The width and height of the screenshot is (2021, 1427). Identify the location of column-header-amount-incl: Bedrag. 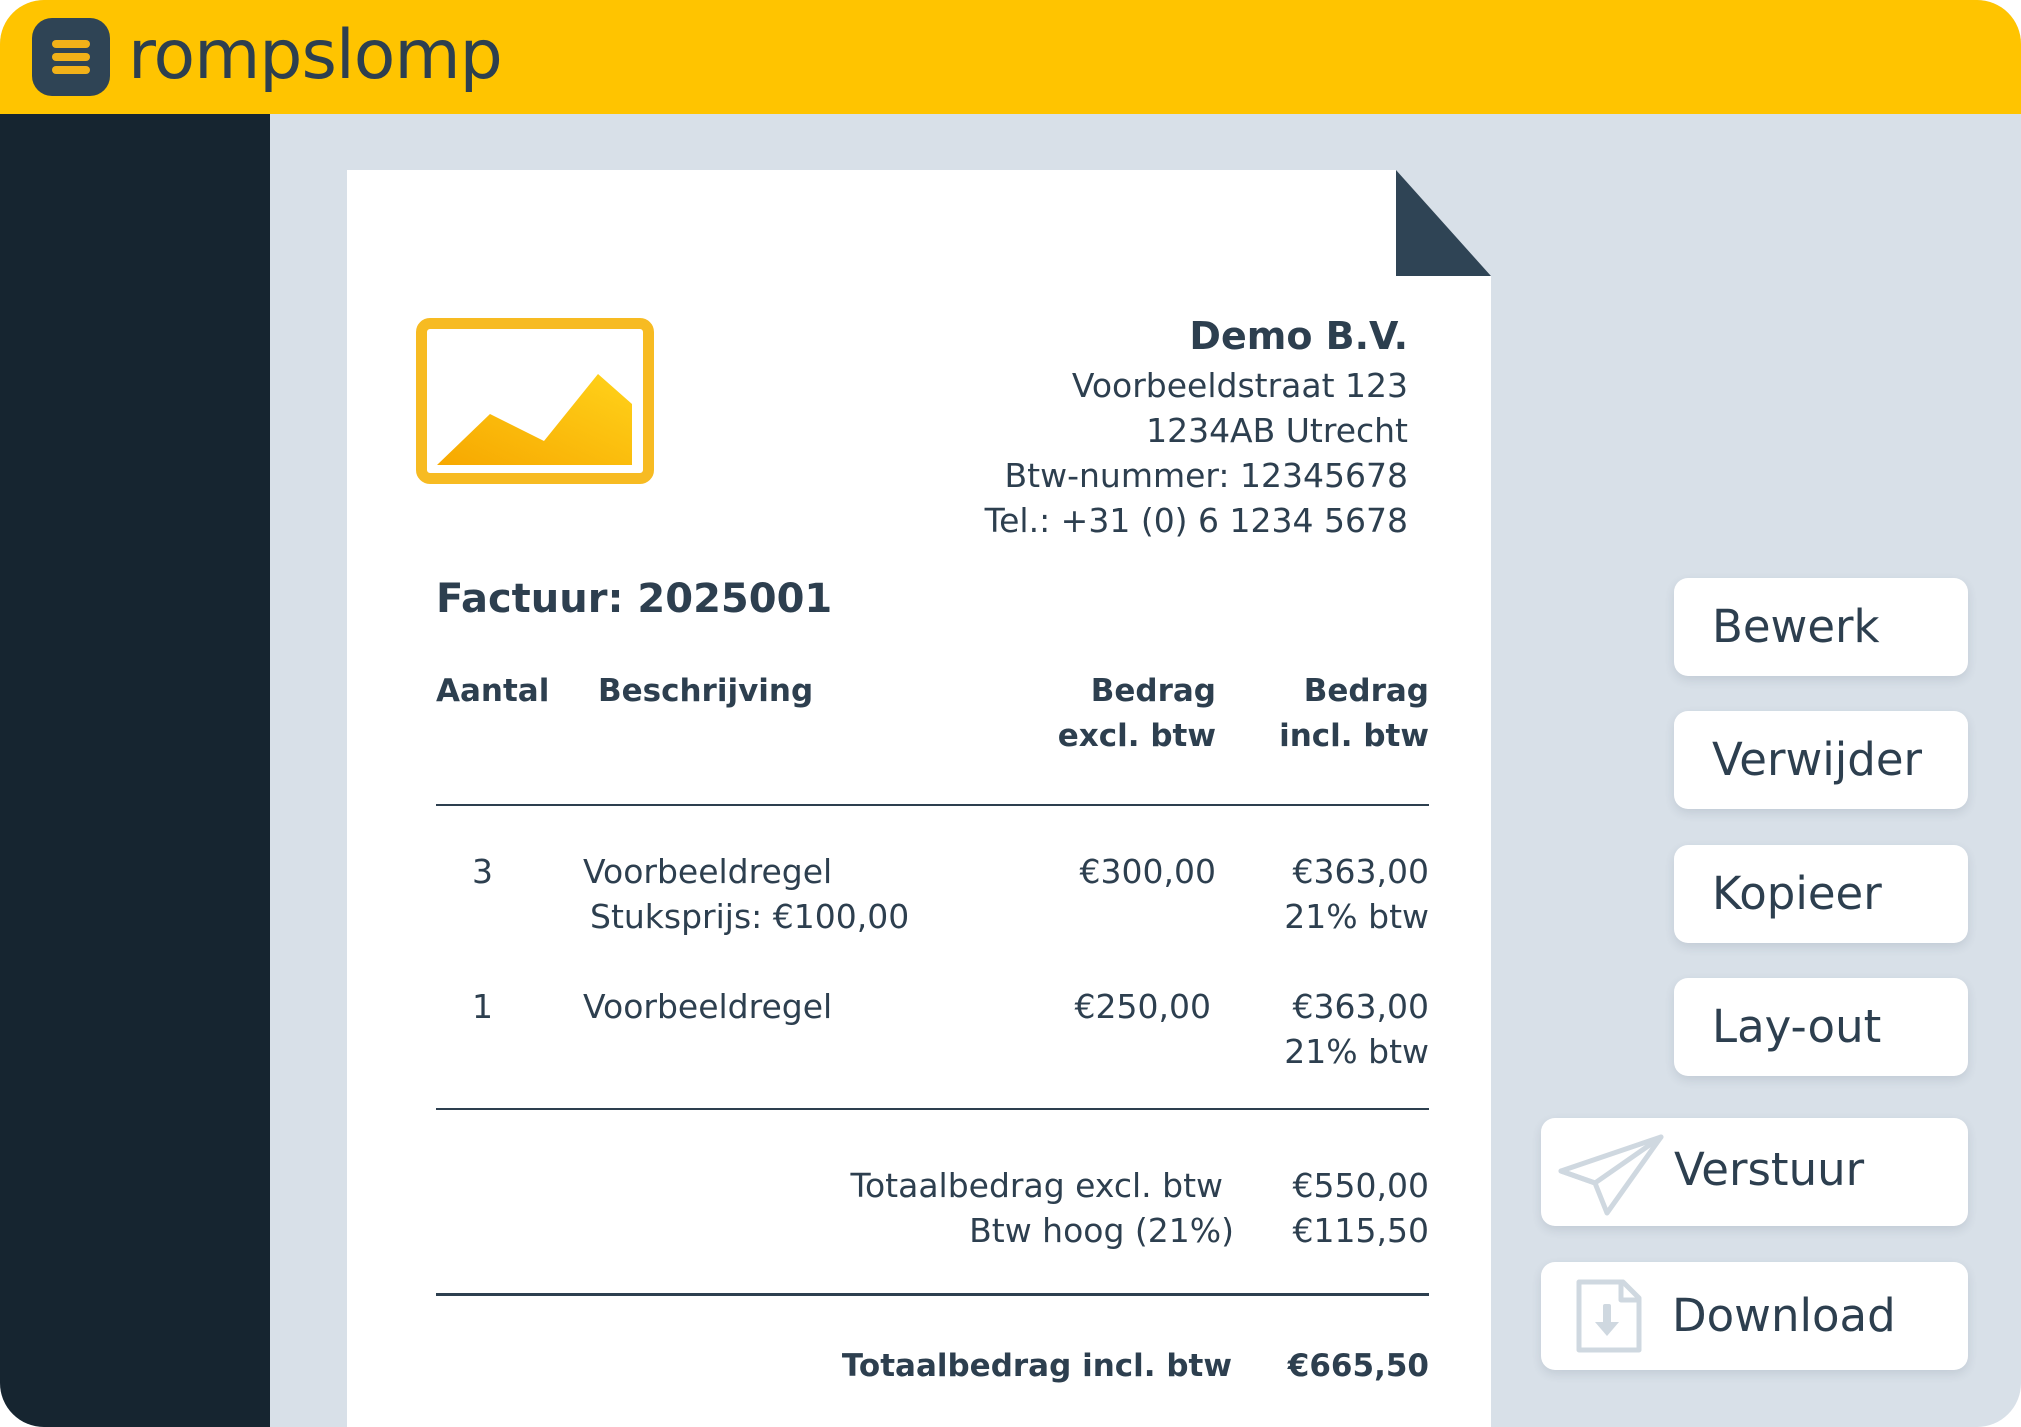
(1366, 691).